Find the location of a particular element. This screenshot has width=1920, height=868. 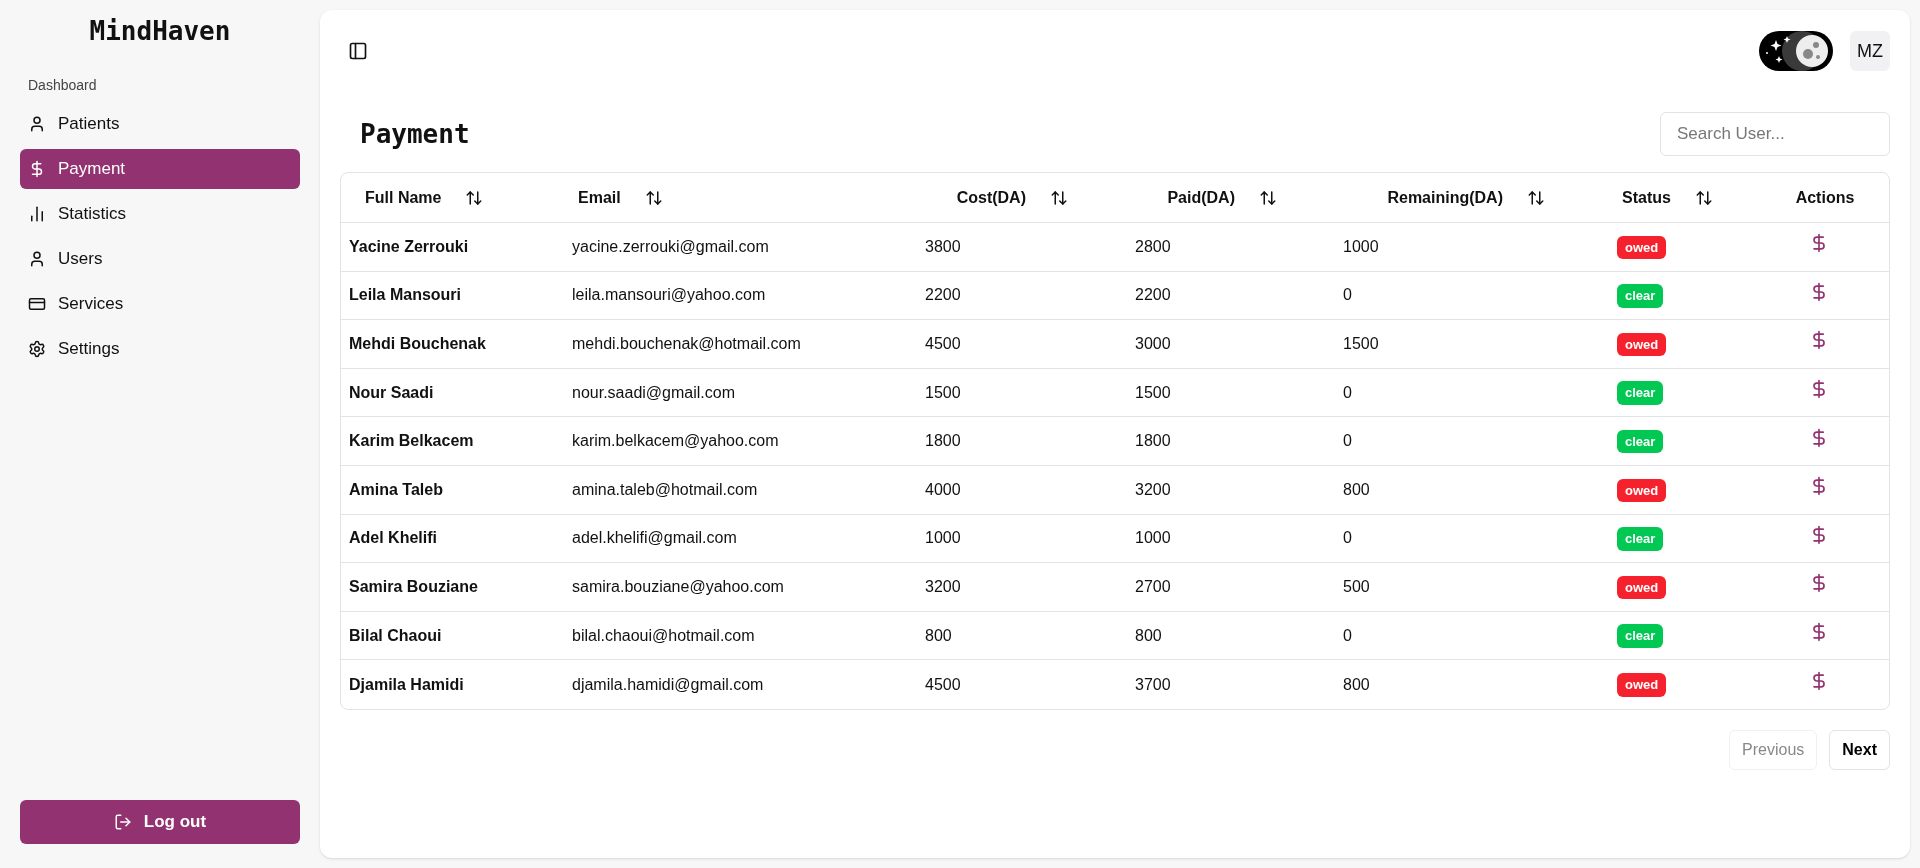

sortable-column-header: Paid(DA) is located at coordinates (1222, 197).